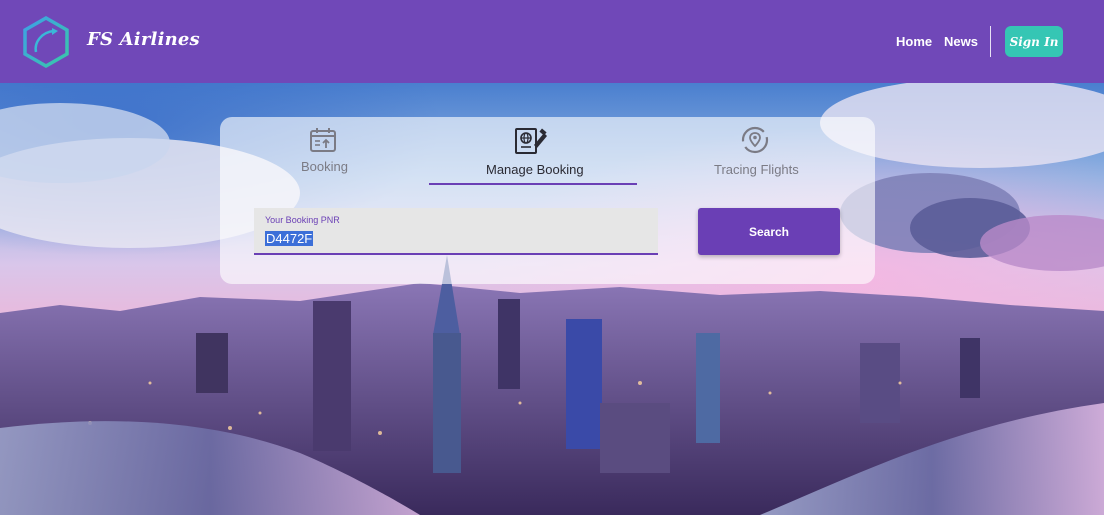  Describe the element at coordinates (755, 142) in the screenshot. I see `location-pin-circle-icon` at that location.